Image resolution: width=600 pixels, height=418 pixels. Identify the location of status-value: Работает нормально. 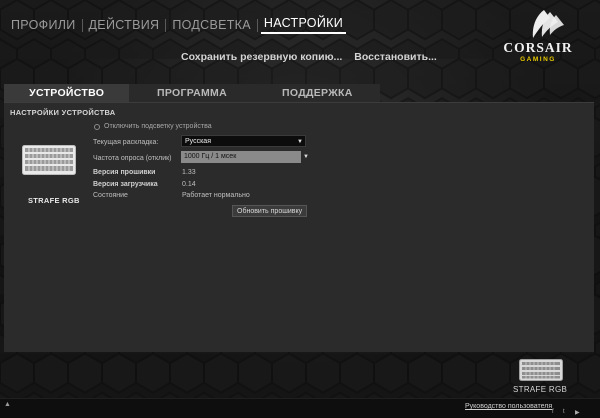
(216, 195).